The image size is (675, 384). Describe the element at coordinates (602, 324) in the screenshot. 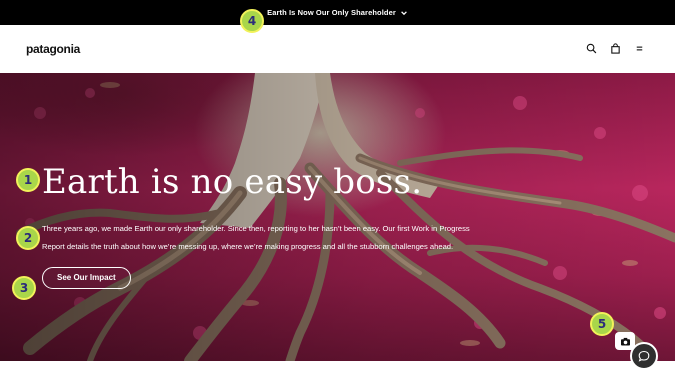

I see `annotation-badge-5: 5` at that location.